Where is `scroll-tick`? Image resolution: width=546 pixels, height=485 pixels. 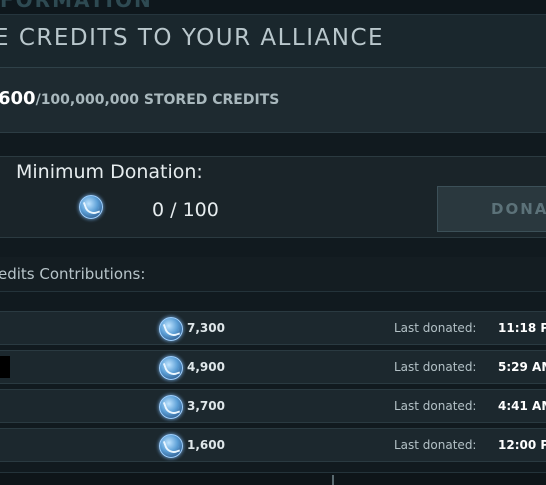 scroll-tick is located at coordinates (333, 480).